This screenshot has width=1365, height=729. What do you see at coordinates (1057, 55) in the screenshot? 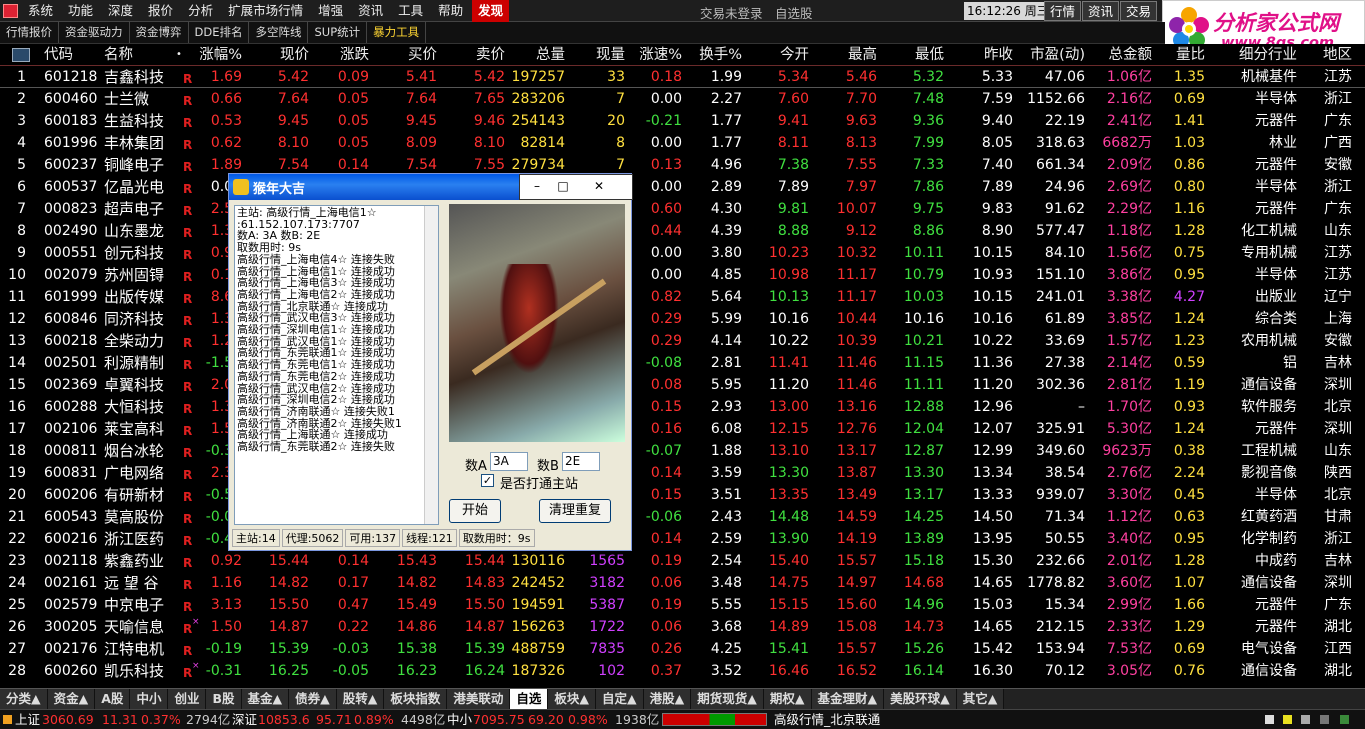
I see `col-header: 市盈(动)` at bounding box center [1057, 55].